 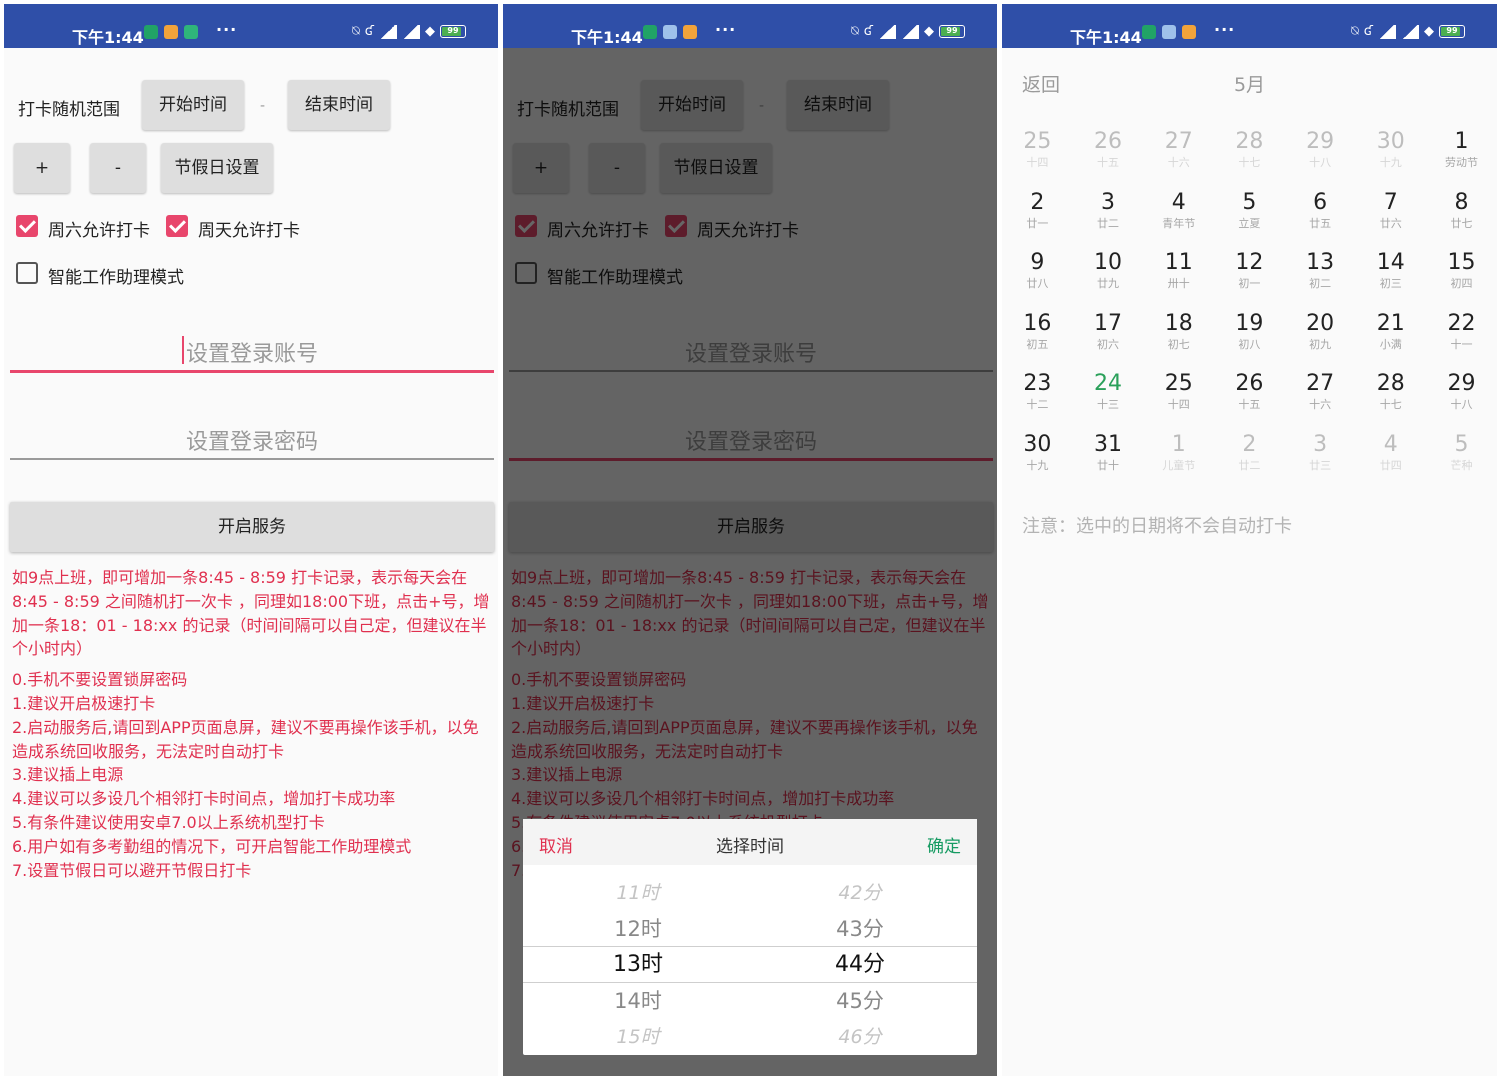 I want to click on remove-range-button: -, so click(x=118, y=168).